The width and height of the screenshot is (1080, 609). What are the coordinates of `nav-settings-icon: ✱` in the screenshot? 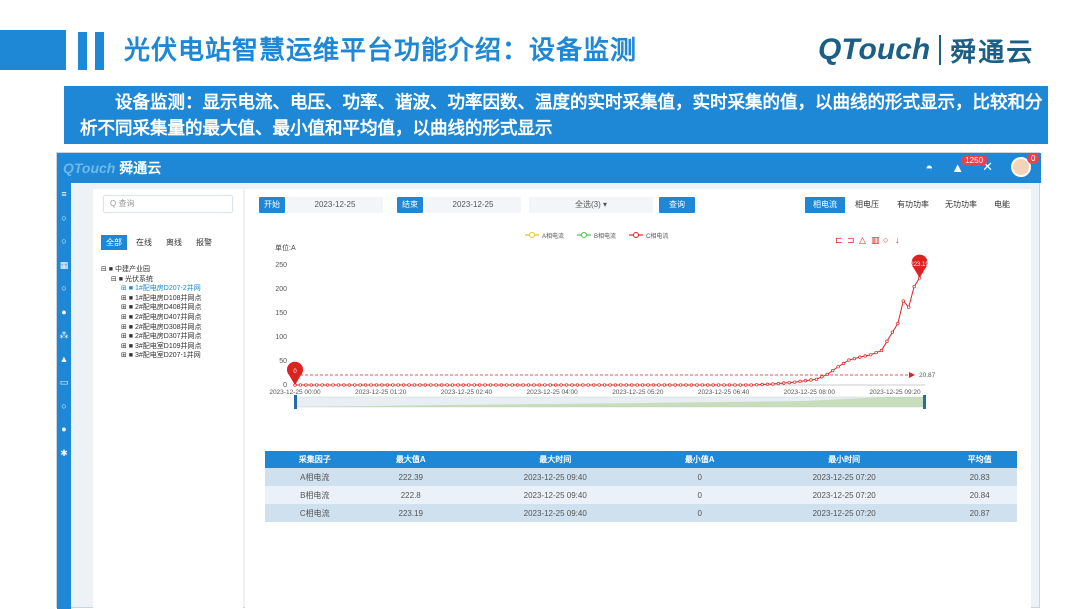 It's located at (64, 454).